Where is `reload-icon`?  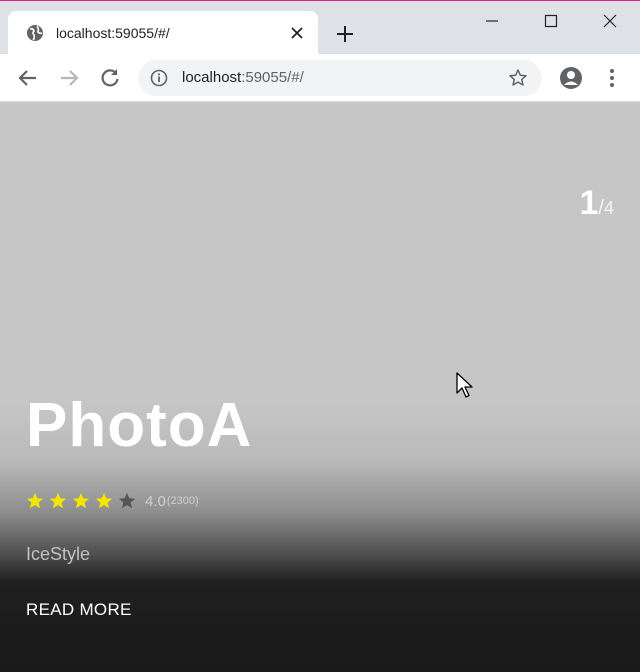
reload-icon is located at coordinates (110, 78).